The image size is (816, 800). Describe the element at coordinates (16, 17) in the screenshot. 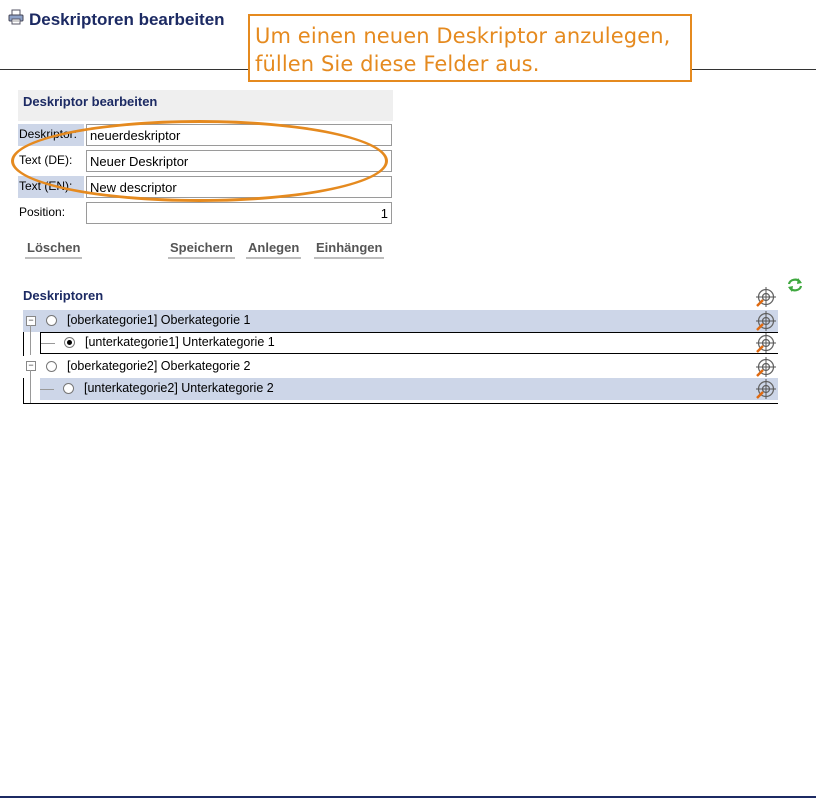

I see `print-icon` at that location.